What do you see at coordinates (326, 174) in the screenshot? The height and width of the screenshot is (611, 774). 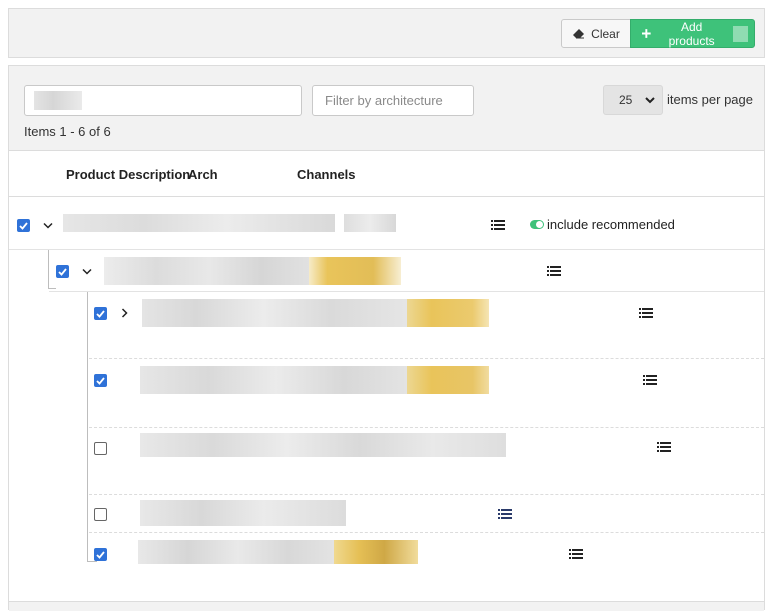 I see `column-channels: Channels` at bounding box center [326, 174].